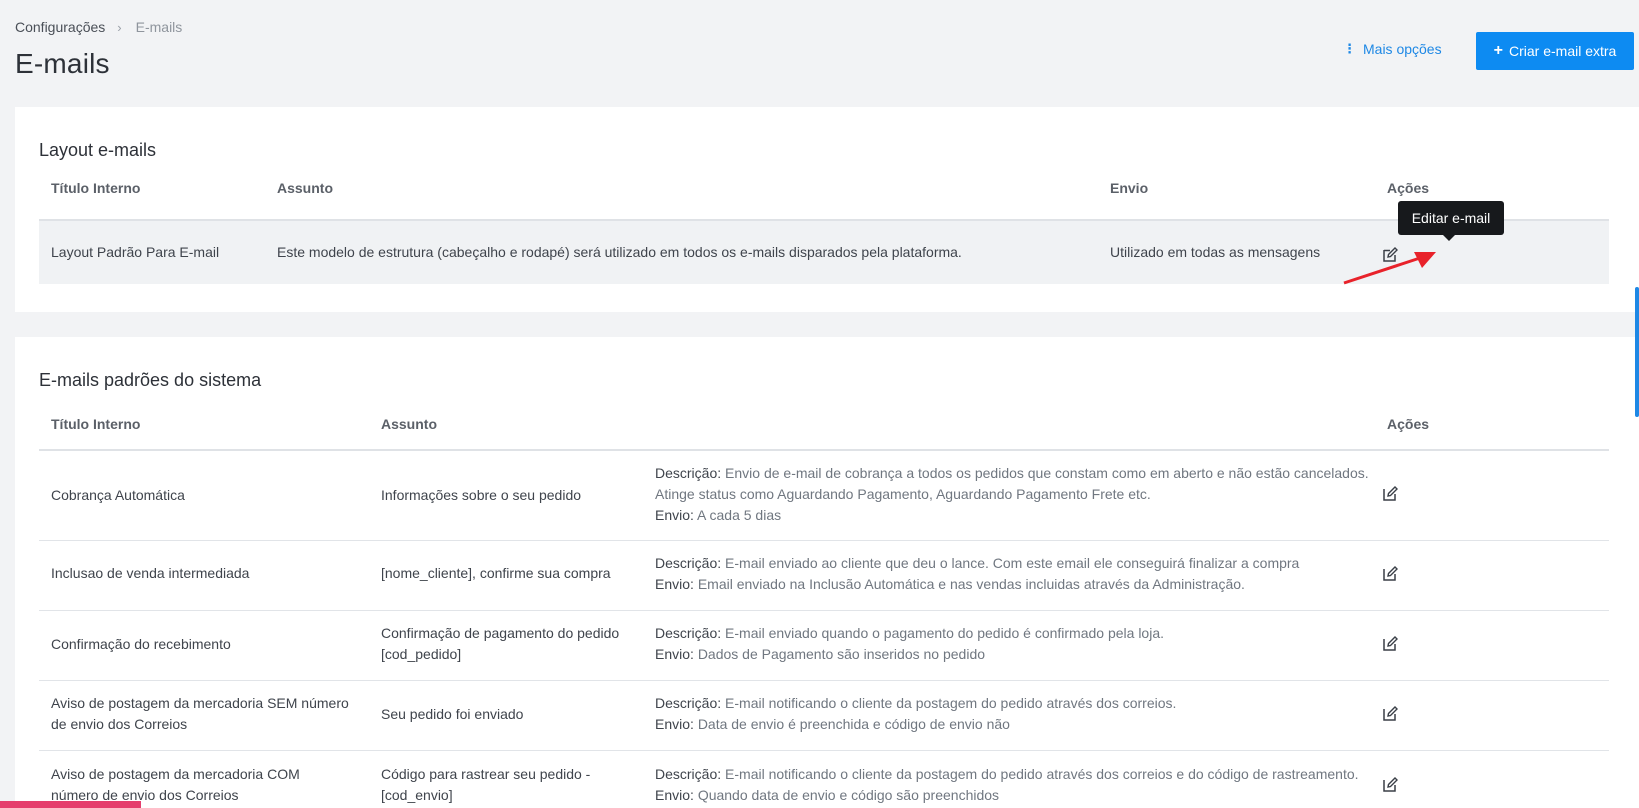 The height and width of the screenshot is (808, 1639). What do you see at coordinates (496, 573) in the screenshot?
I see `row-subject: [nome_cliente], confirme sua compra` at bounding box center [496, 573].